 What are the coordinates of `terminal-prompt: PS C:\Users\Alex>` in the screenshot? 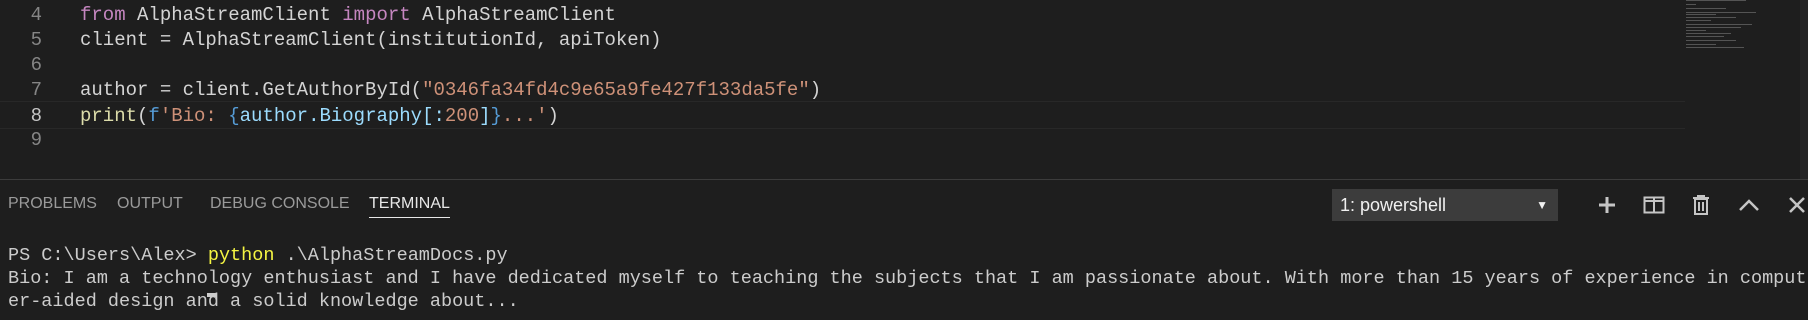 It's located at (108, 255).